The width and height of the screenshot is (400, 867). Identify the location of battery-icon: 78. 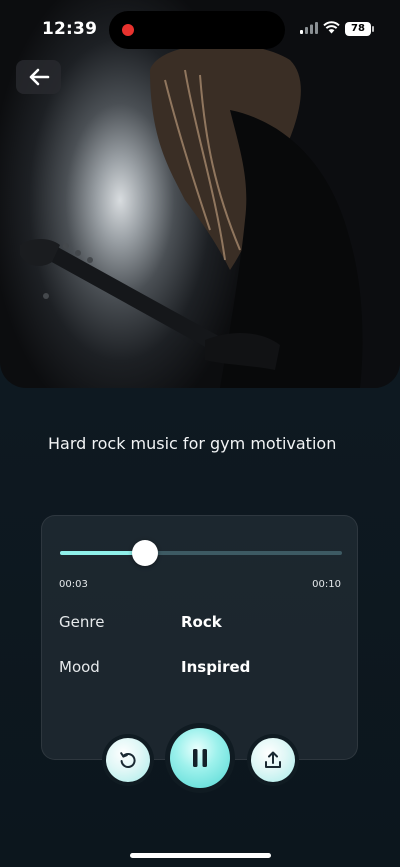
(358, 29).